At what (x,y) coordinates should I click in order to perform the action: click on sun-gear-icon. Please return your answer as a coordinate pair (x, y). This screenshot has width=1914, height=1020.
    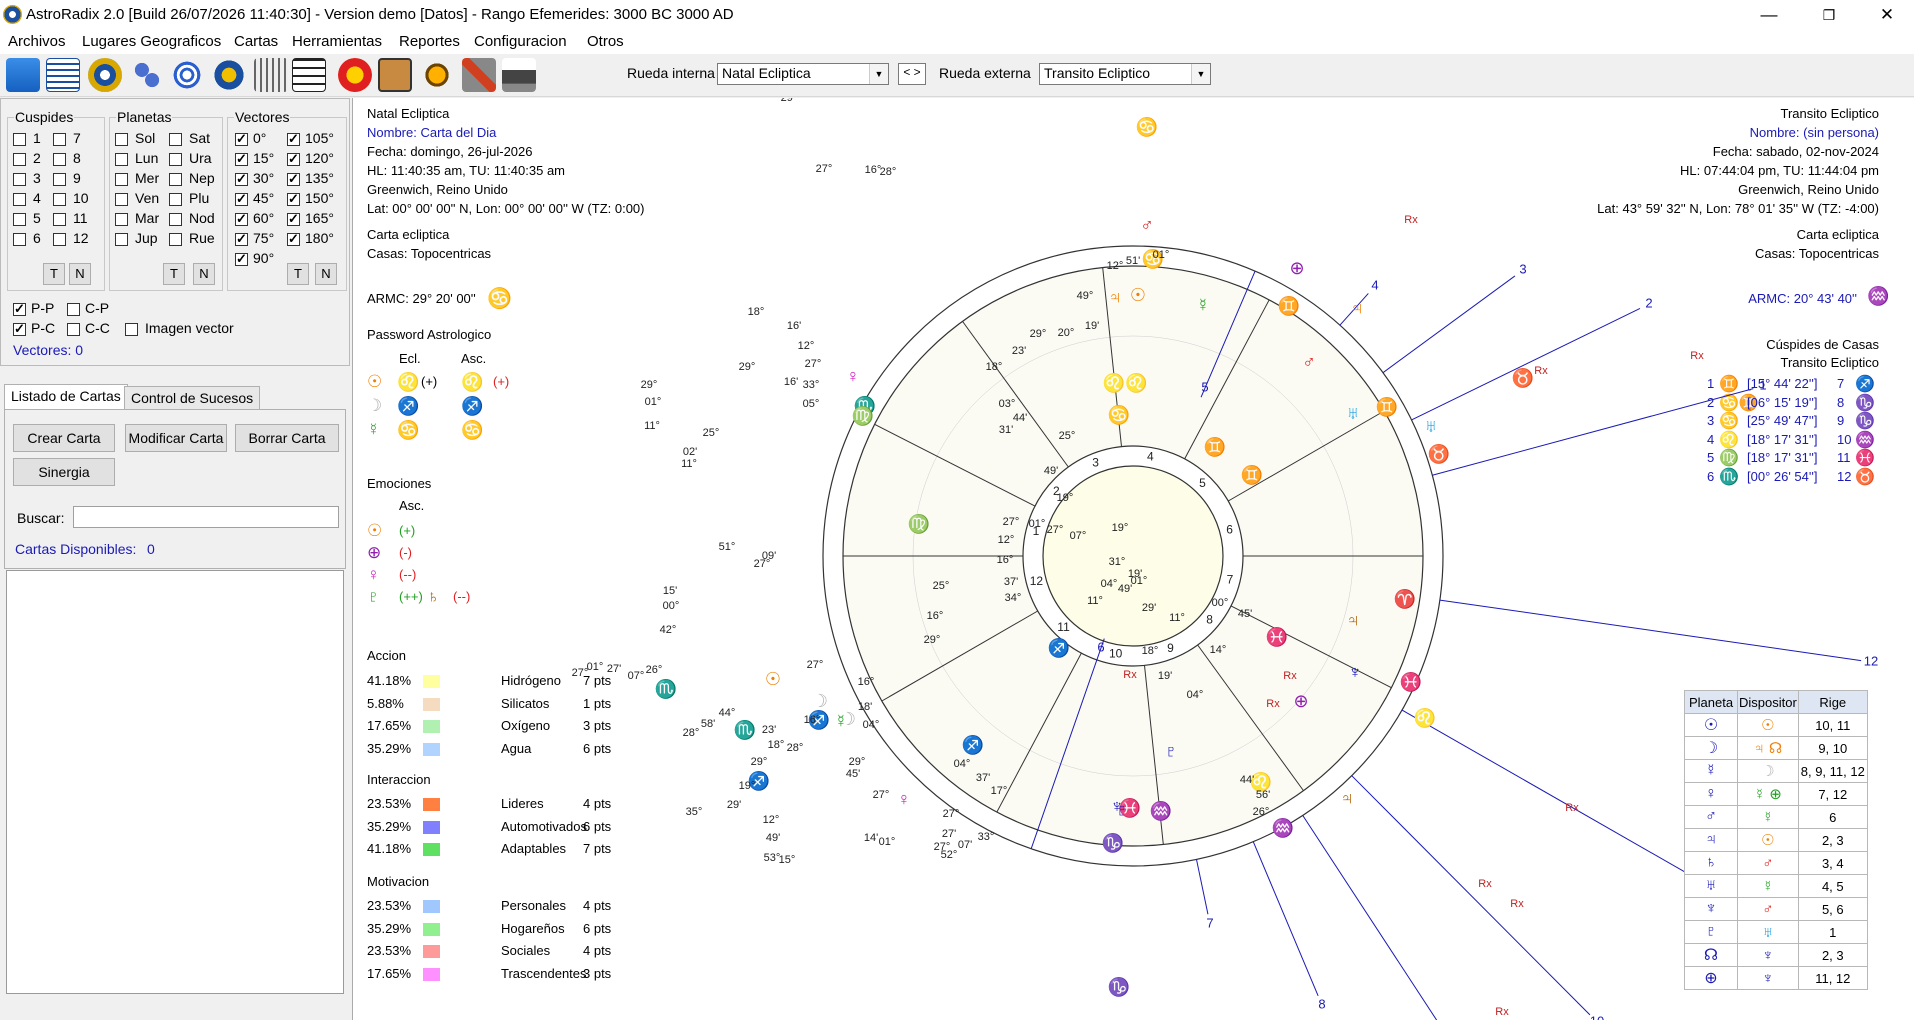
    Looking at the image, I should click on (437, 75).